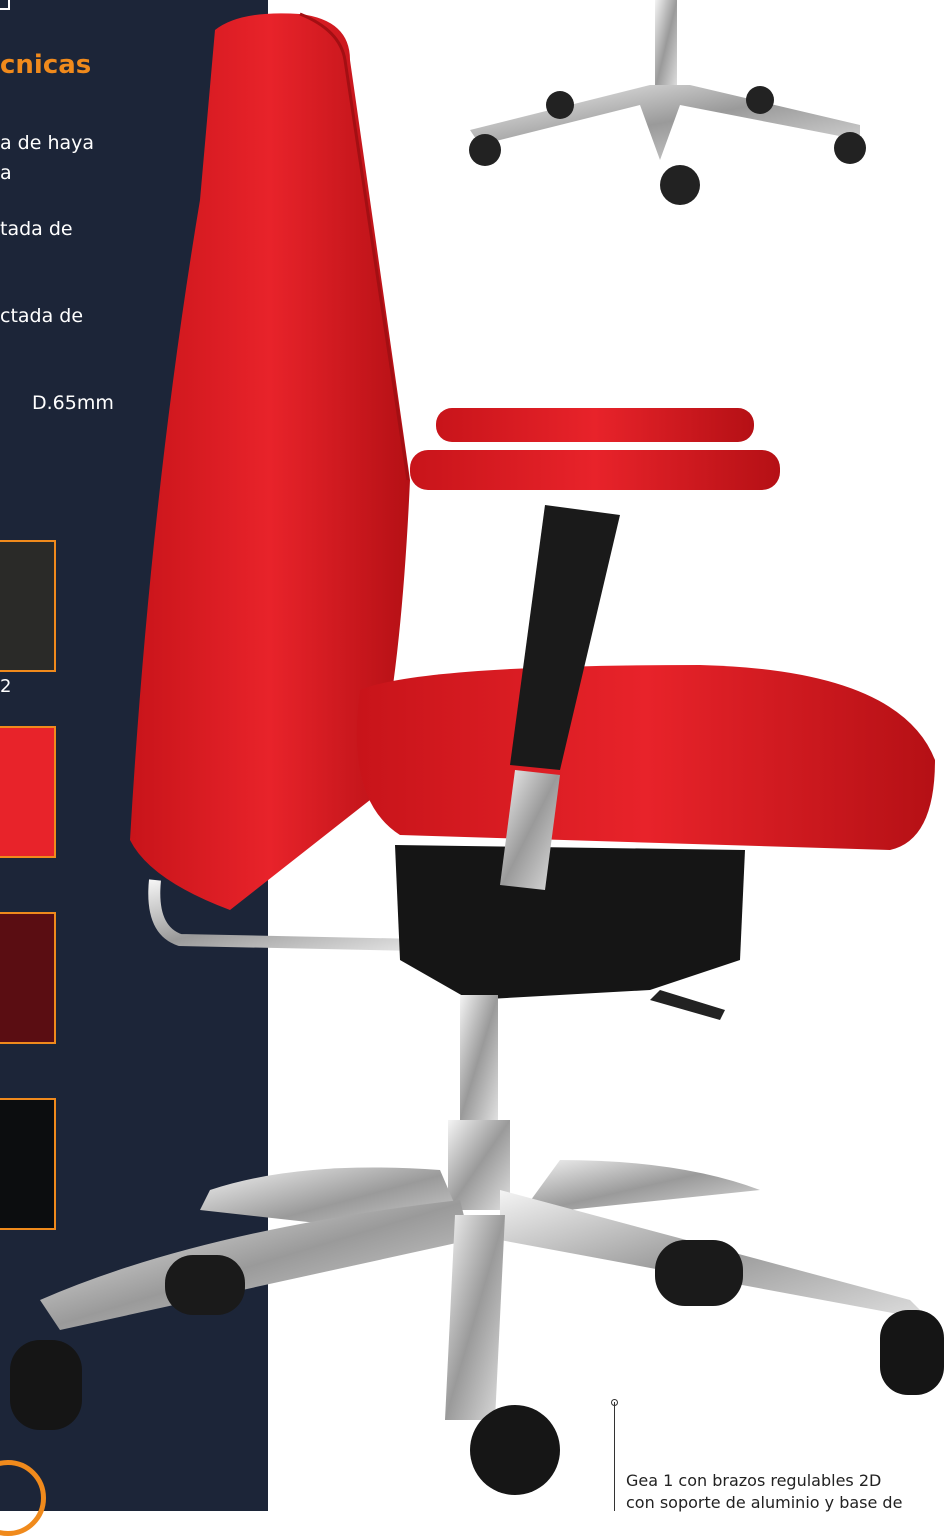  I want to click on chair-seat, so click(645, 757).